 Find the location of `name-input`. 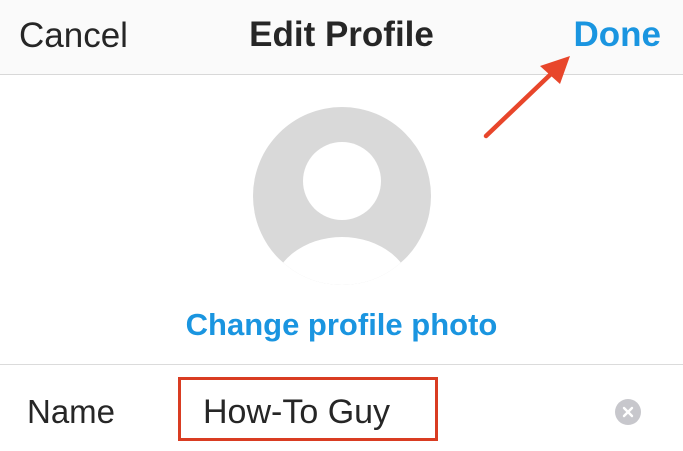

name-input is located at coordinates (318, 412).